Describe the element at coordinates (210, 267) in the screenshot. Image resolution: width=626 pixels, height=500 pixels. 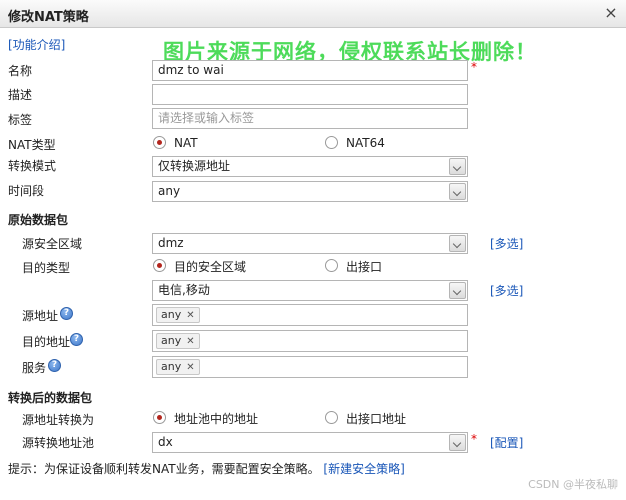
I see `radio-dst-zone-label: 目的安全区域` at that location.